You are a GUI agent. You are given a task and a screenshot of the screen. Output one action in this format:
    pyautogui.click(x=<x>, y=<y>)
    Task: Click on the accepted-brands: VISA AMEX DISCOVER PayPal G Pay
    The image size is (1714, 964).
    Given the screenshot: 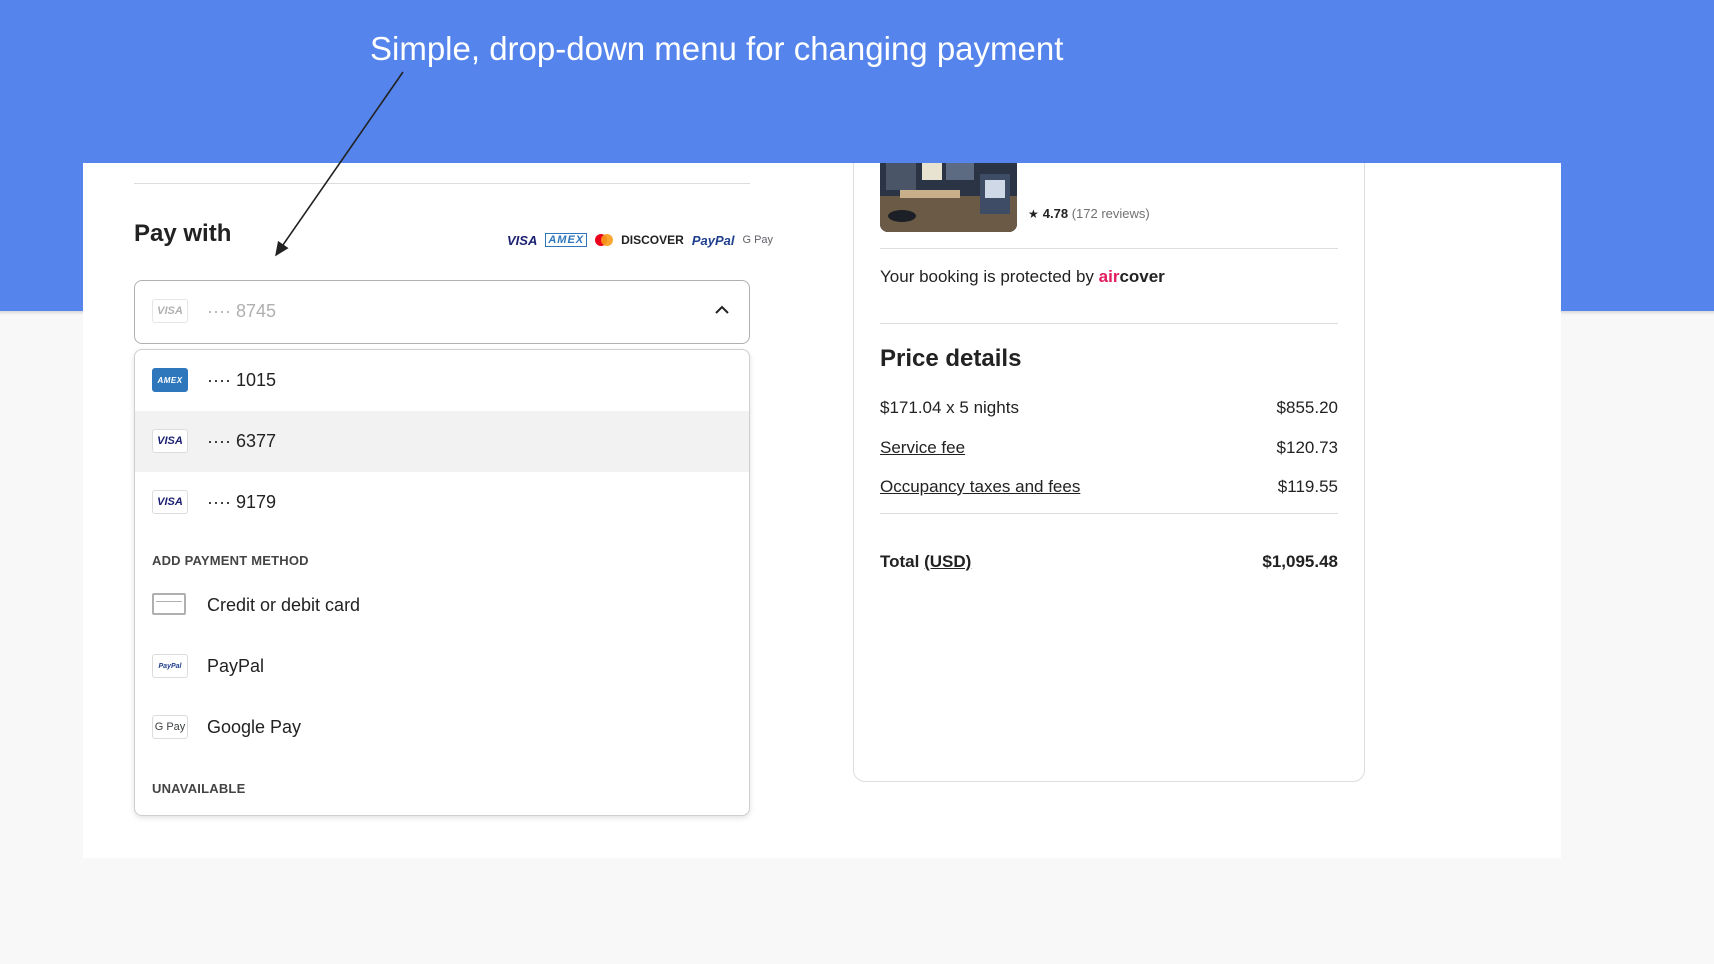 What is the action you would take?
    pyautogui.click(x=640, y=240)
    